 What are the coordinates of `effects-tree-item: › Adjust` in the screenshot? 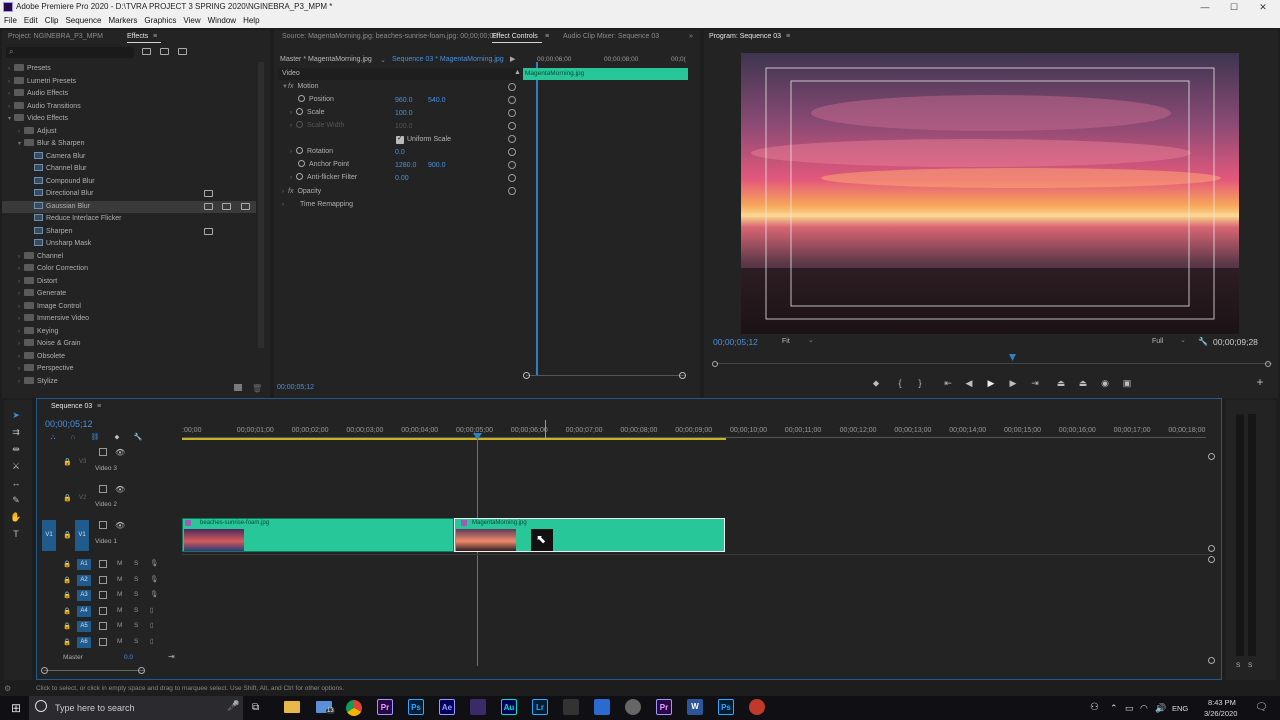 It's located at (129, 132).